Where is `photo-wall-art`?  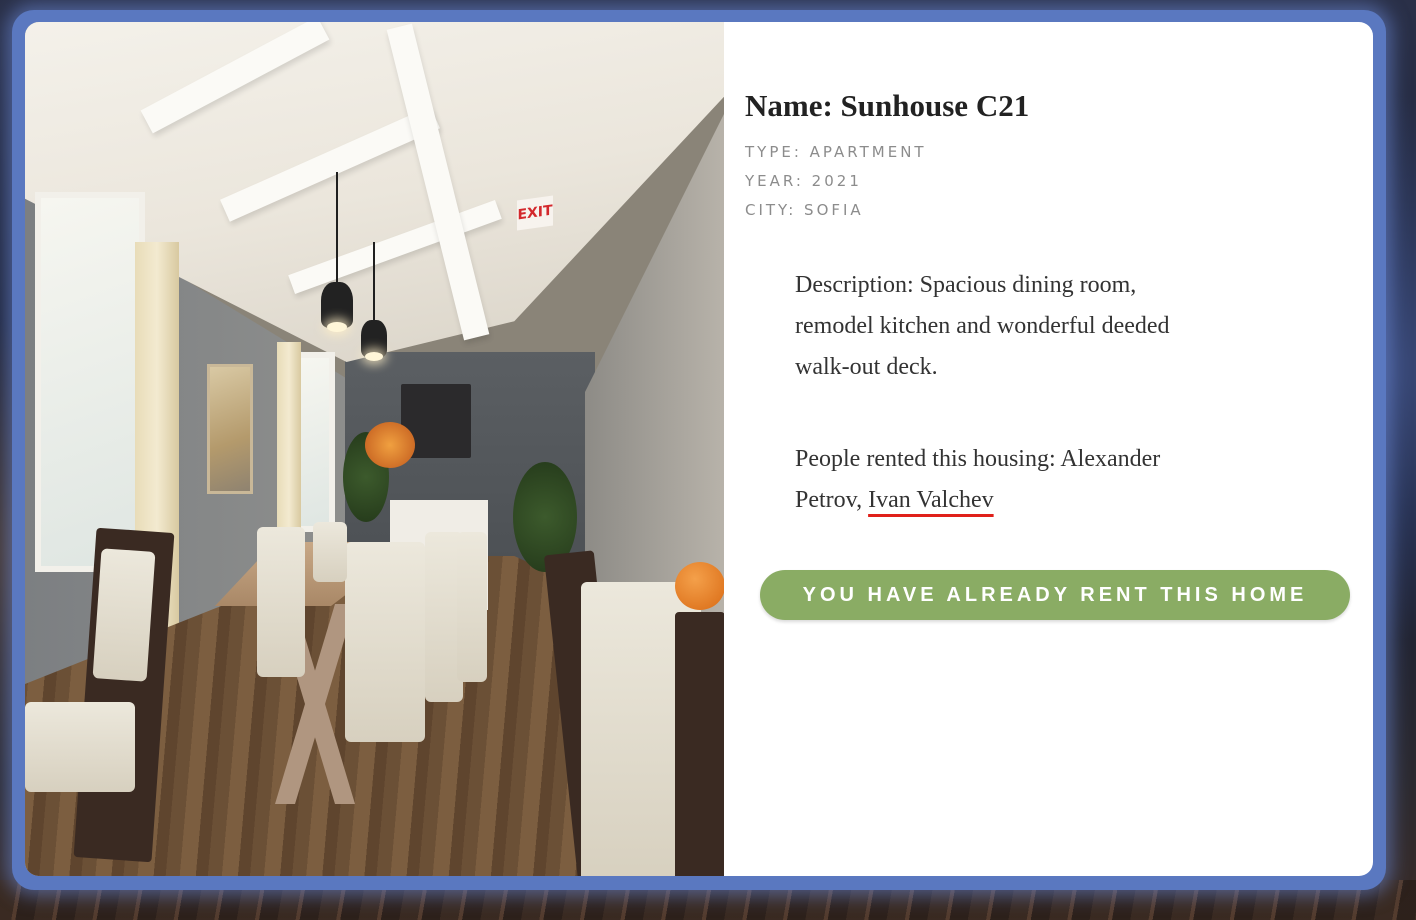 photo-wall-art is located at coordinates (230, 429).